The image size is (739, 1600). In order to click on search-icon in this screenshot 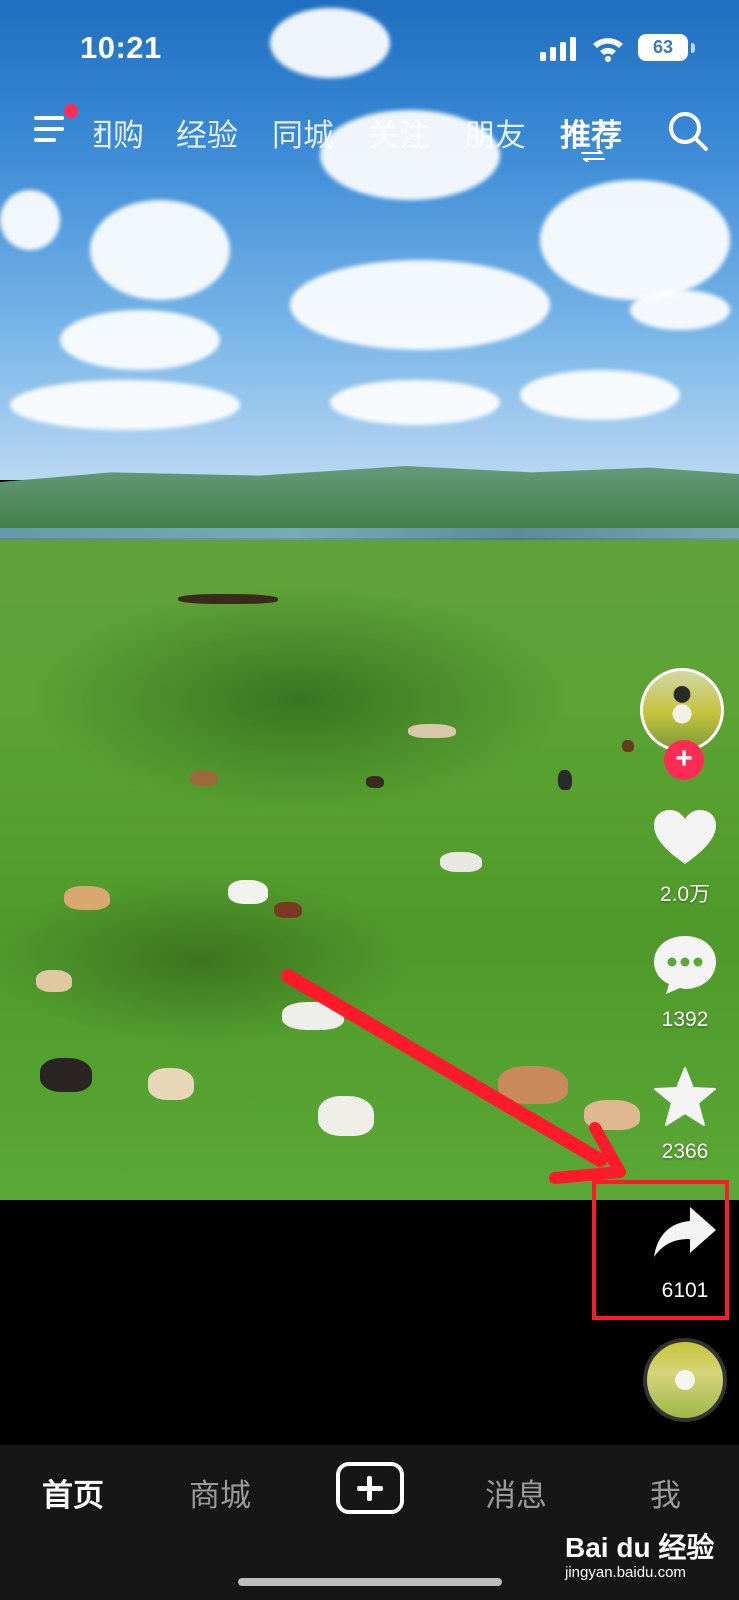, I will do `click(688, 131)`.